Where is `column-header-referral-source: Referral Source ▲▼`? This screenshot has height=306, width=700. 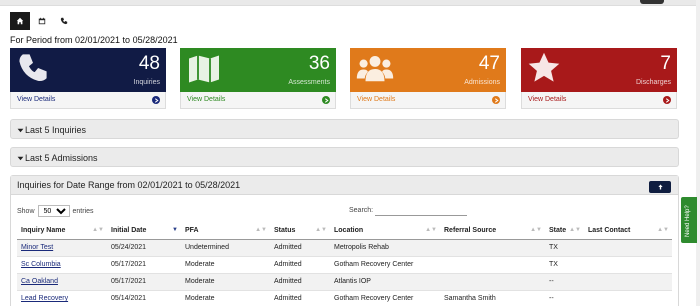
column-header-referral-source: Referral Source ▲▼ is located at coordinates (492, 231).